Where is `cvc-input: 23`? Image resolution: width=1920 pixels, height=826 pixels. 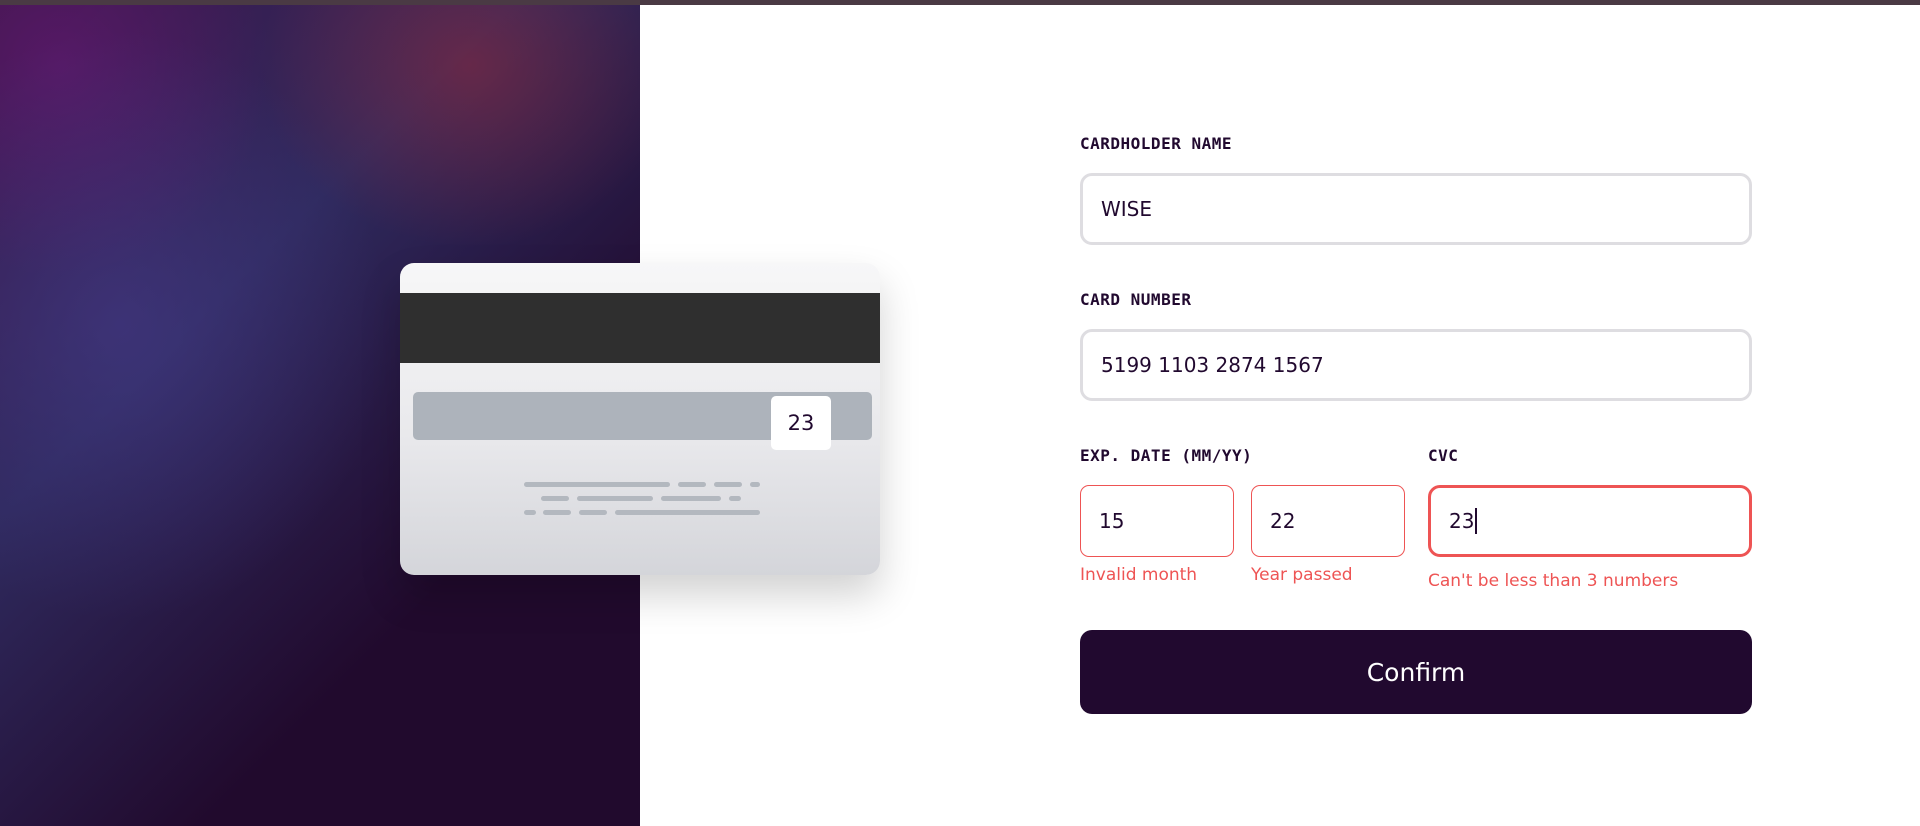 cvc-input: 23 is located at coordinates (1590, 521).